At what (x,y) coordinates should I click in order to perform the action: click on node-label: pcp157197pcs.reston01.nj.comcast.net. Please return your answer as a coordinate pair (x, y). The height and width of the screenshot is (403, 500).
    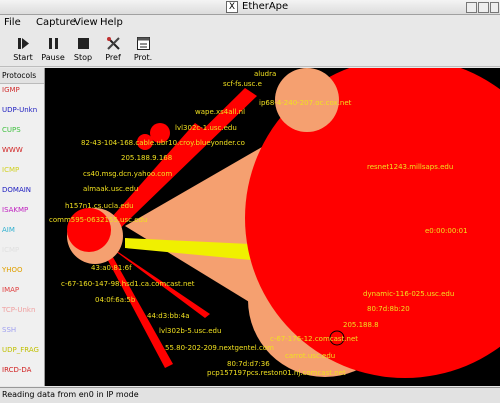
    Looking at the image, I should click on (276, 373).